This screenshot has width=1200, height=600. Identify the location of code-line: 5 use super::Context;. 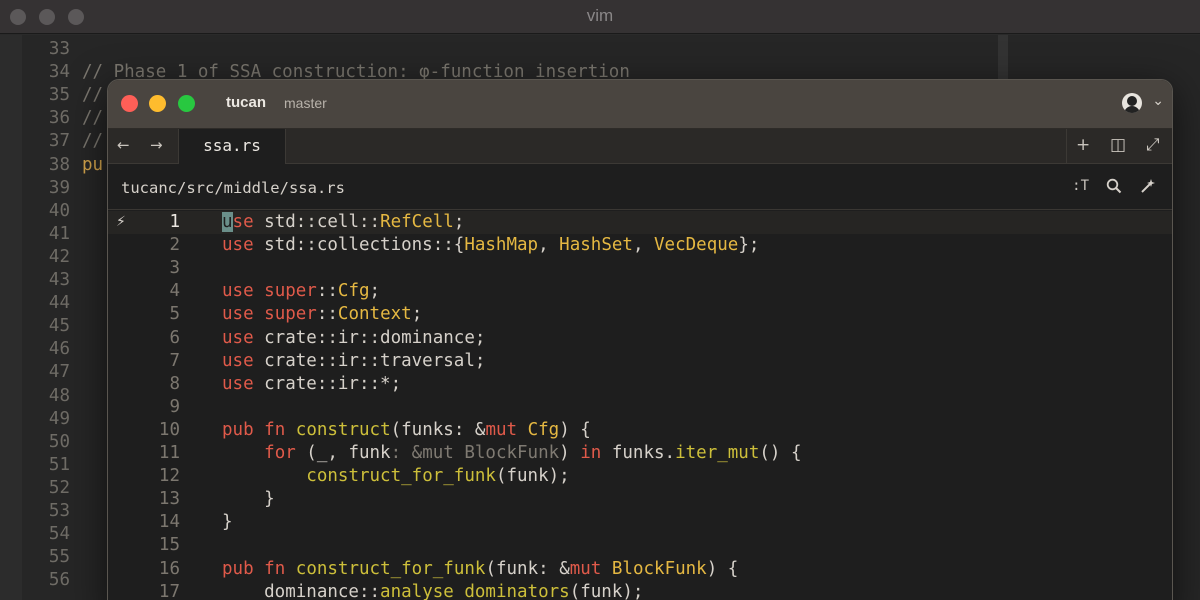
(640, 314).